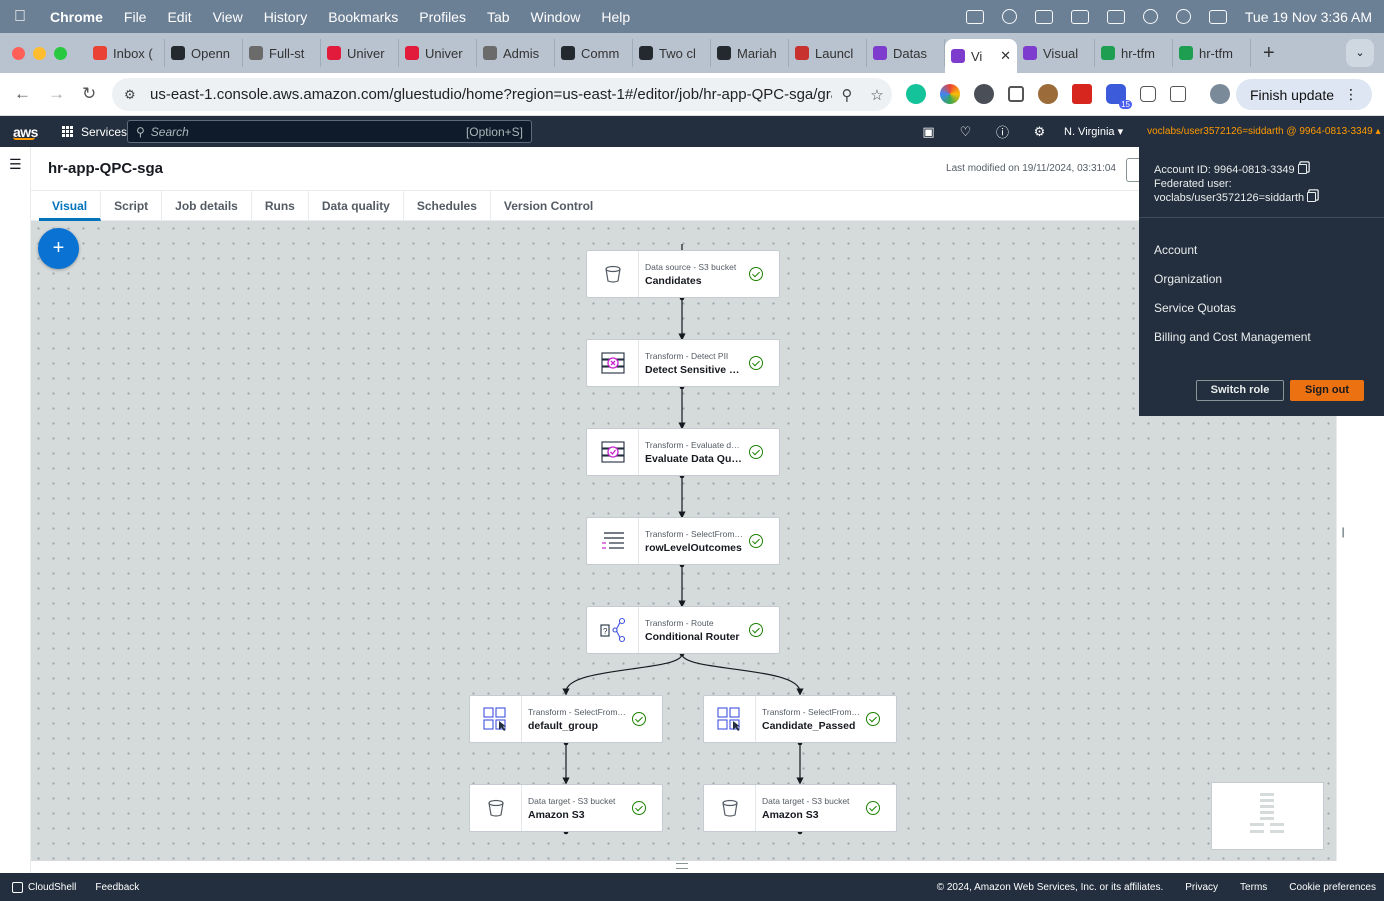 The width and height of the screenshot is (1384, 901). Describe the element at coordinates (132, 205) in the screenshot. I see `tab-script: Script` at that location.